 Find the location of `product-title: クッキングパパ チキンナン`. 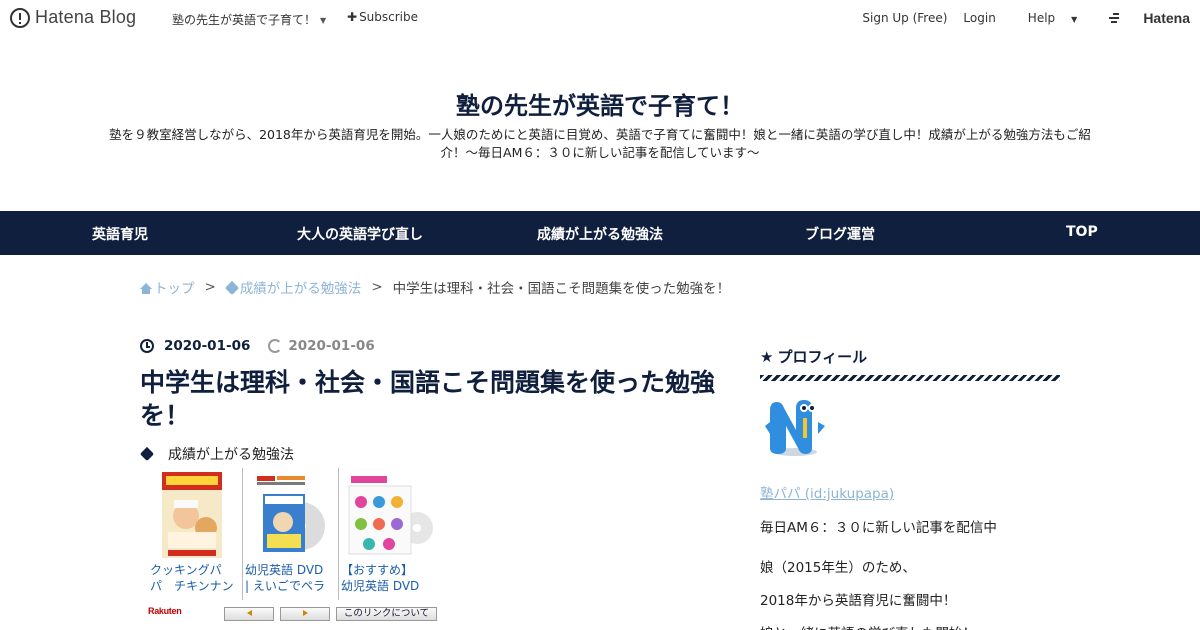

product-title: クッキングパパ チキンナン is located at coordinates (196, 578).